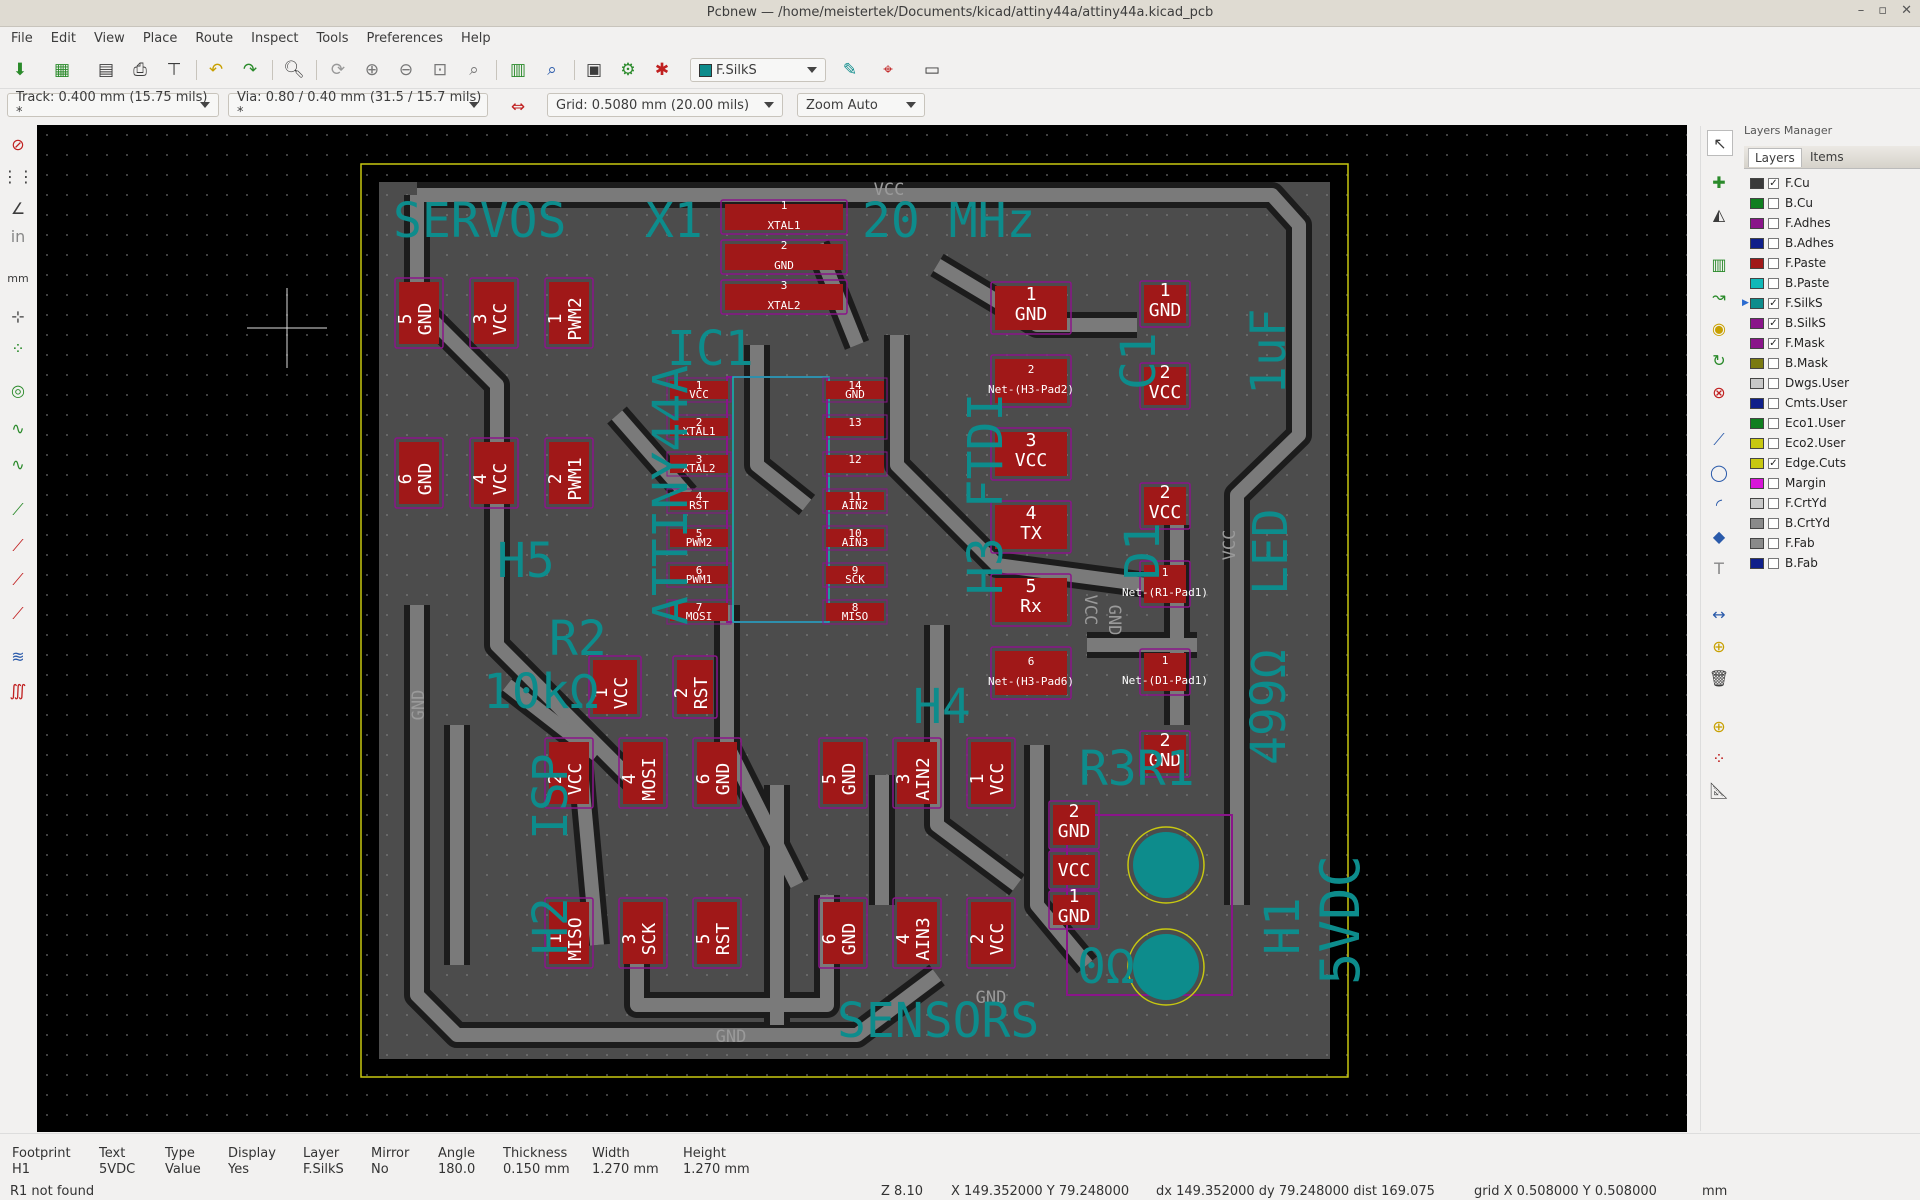 This screenshot has width=1920, height=1200. What do you see at coordinates (1720, 143) in the screenshot?
I see `select-tool-icon: ↖` at bounding box center [1720, 143].